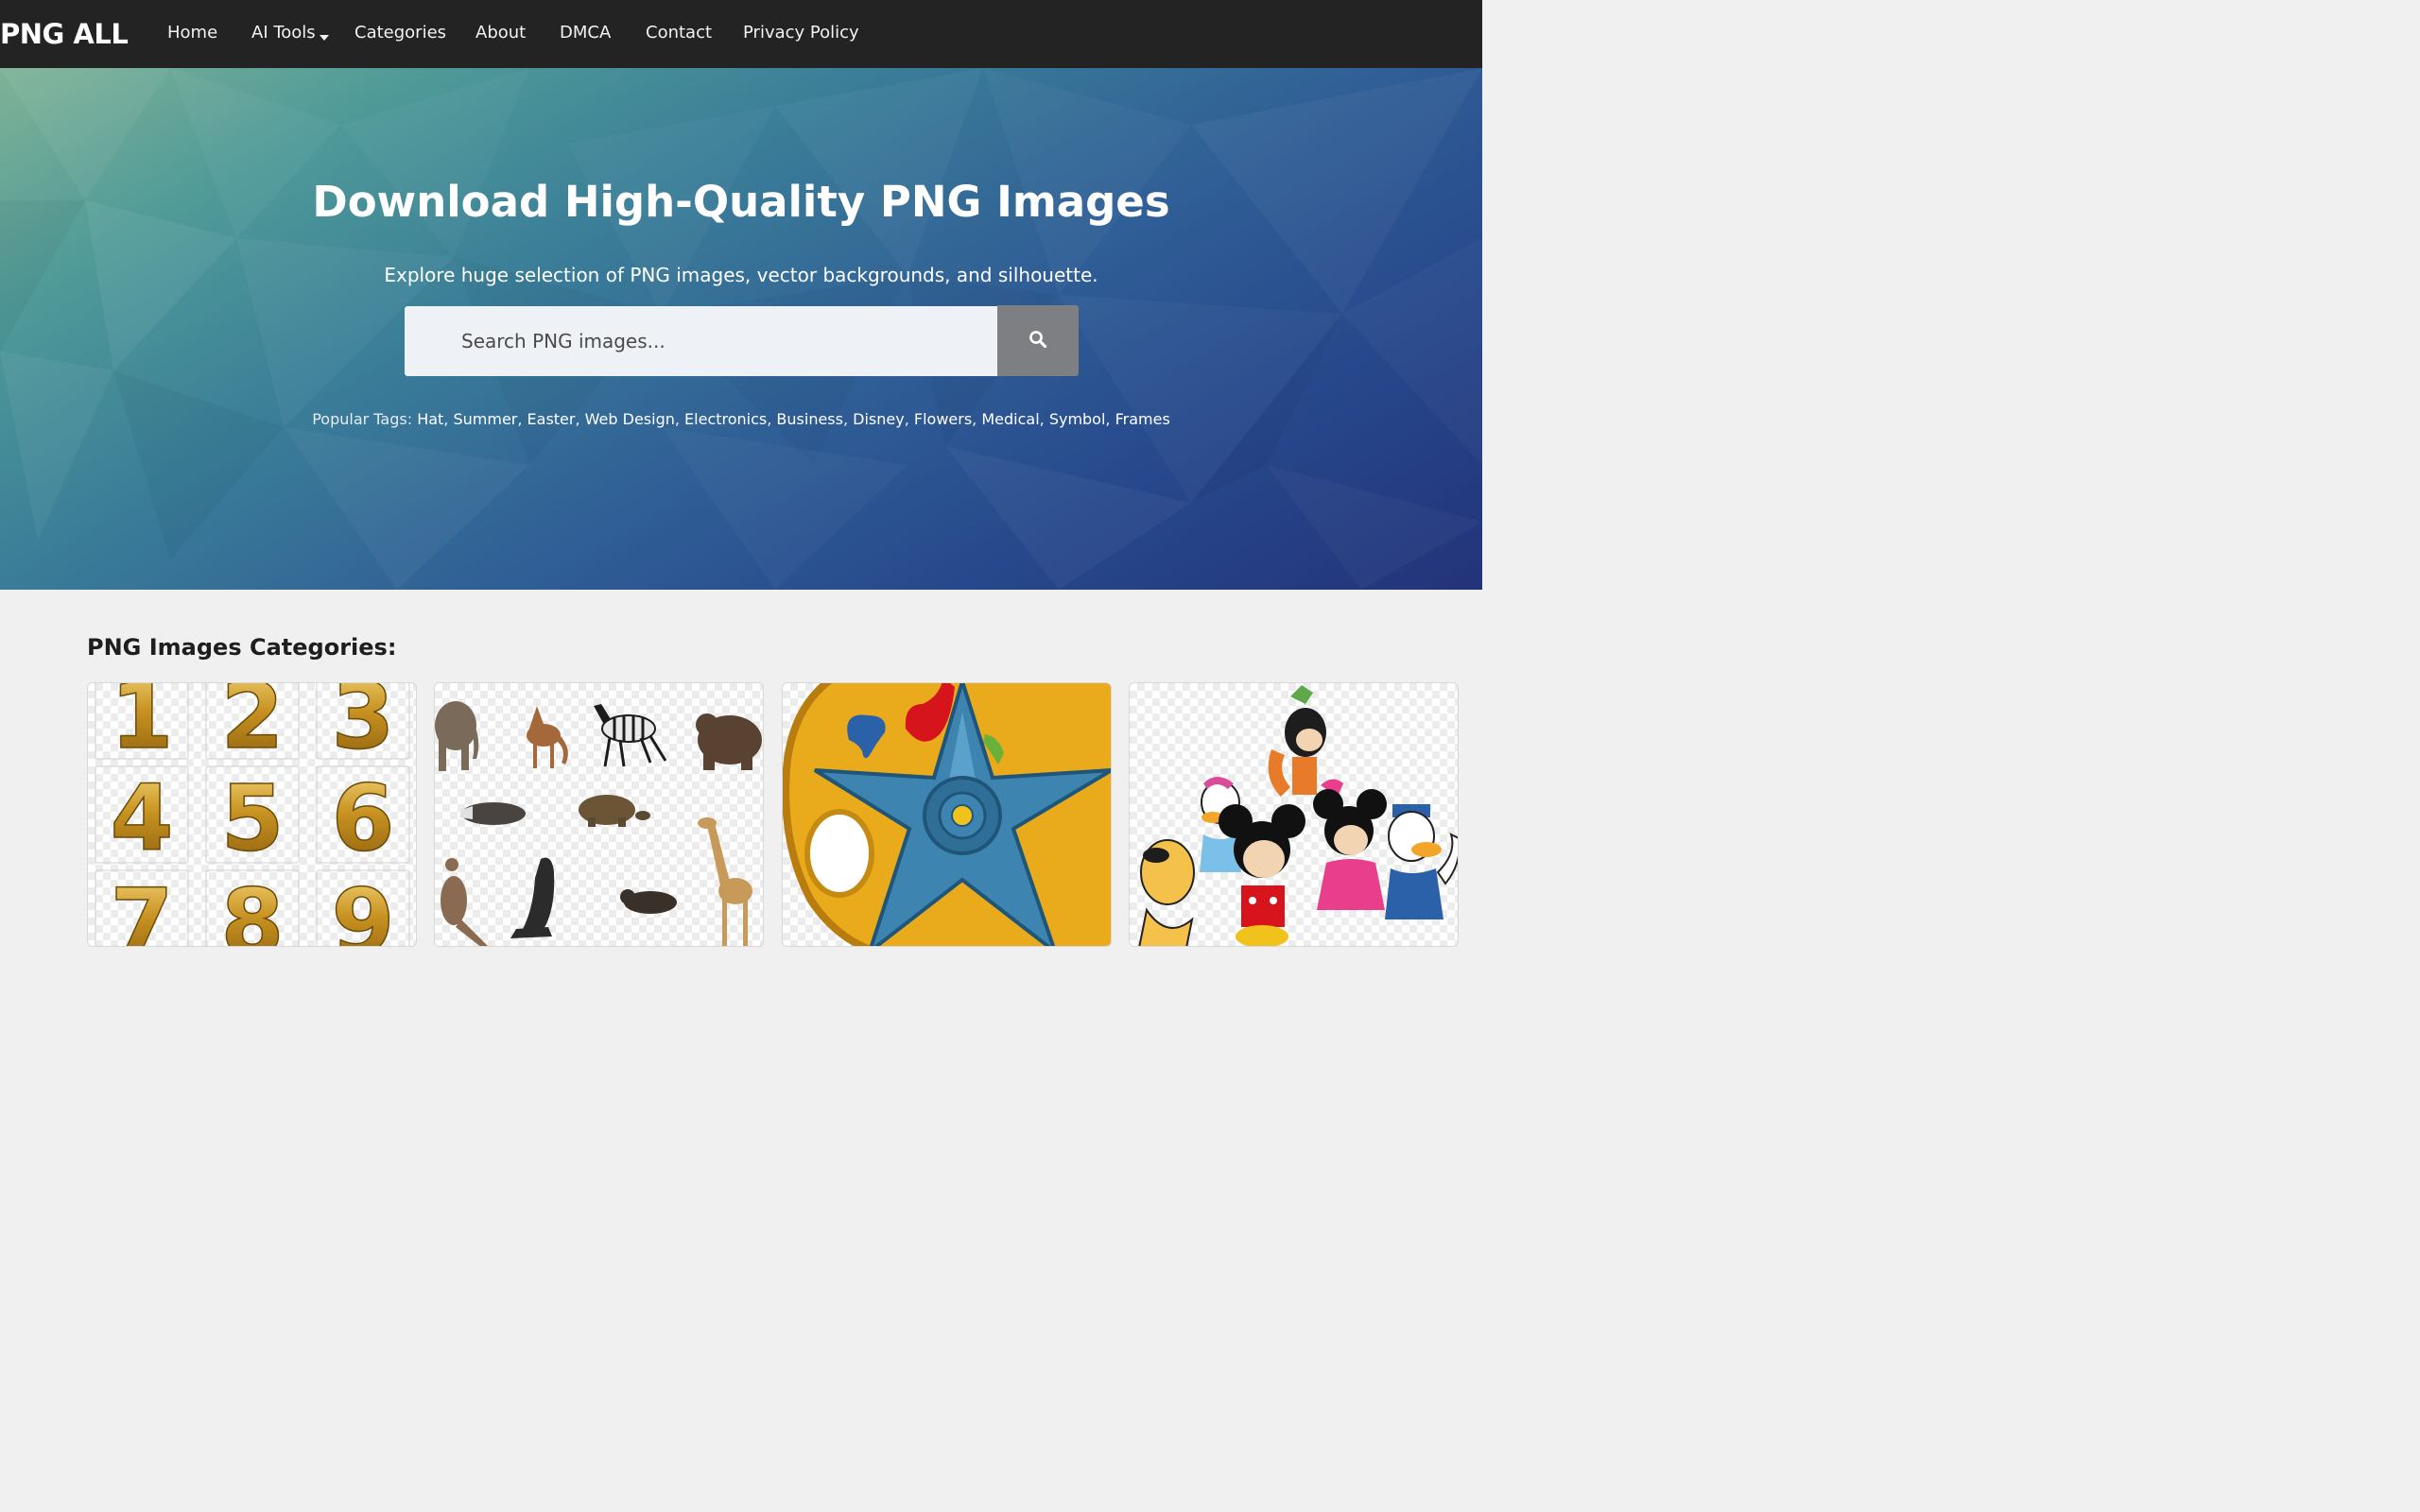  Describe the element at coordinates (363, 818) in the screenshot. I see `digit-mark: 6` at that location.